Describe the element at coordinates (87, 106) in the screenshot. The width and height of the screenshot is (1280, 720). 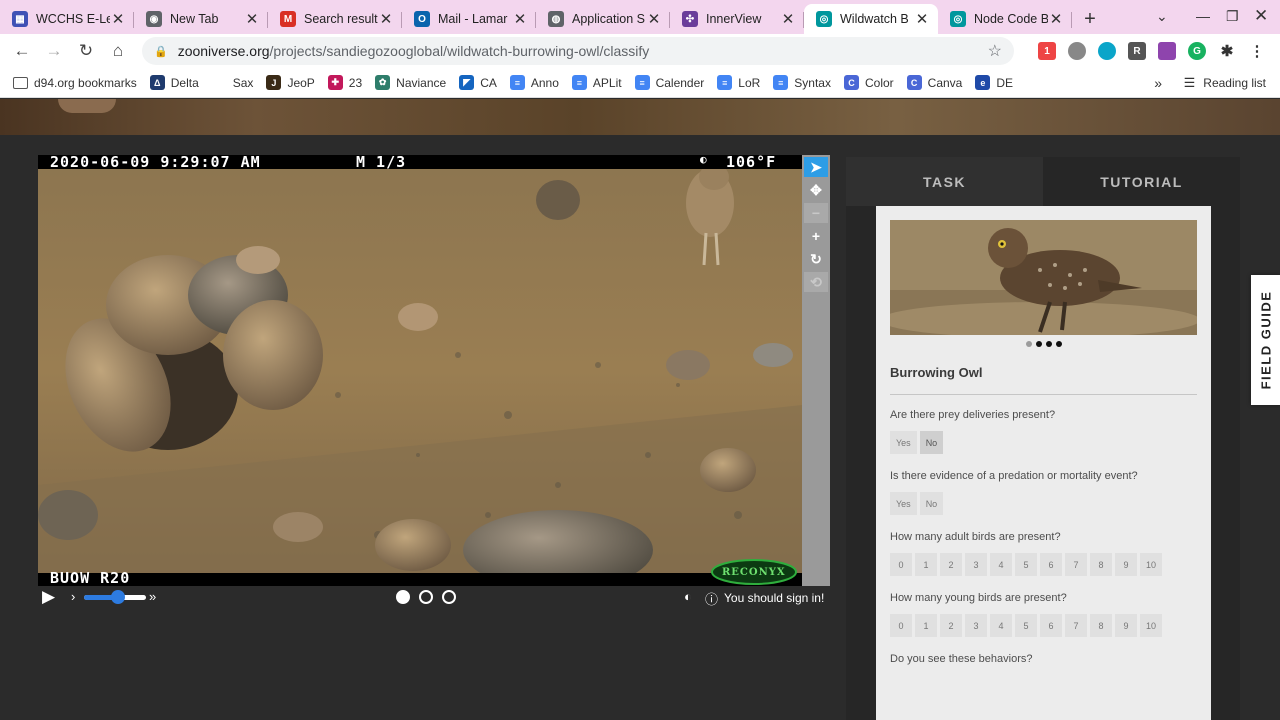
I see `project-avatar` at that location.